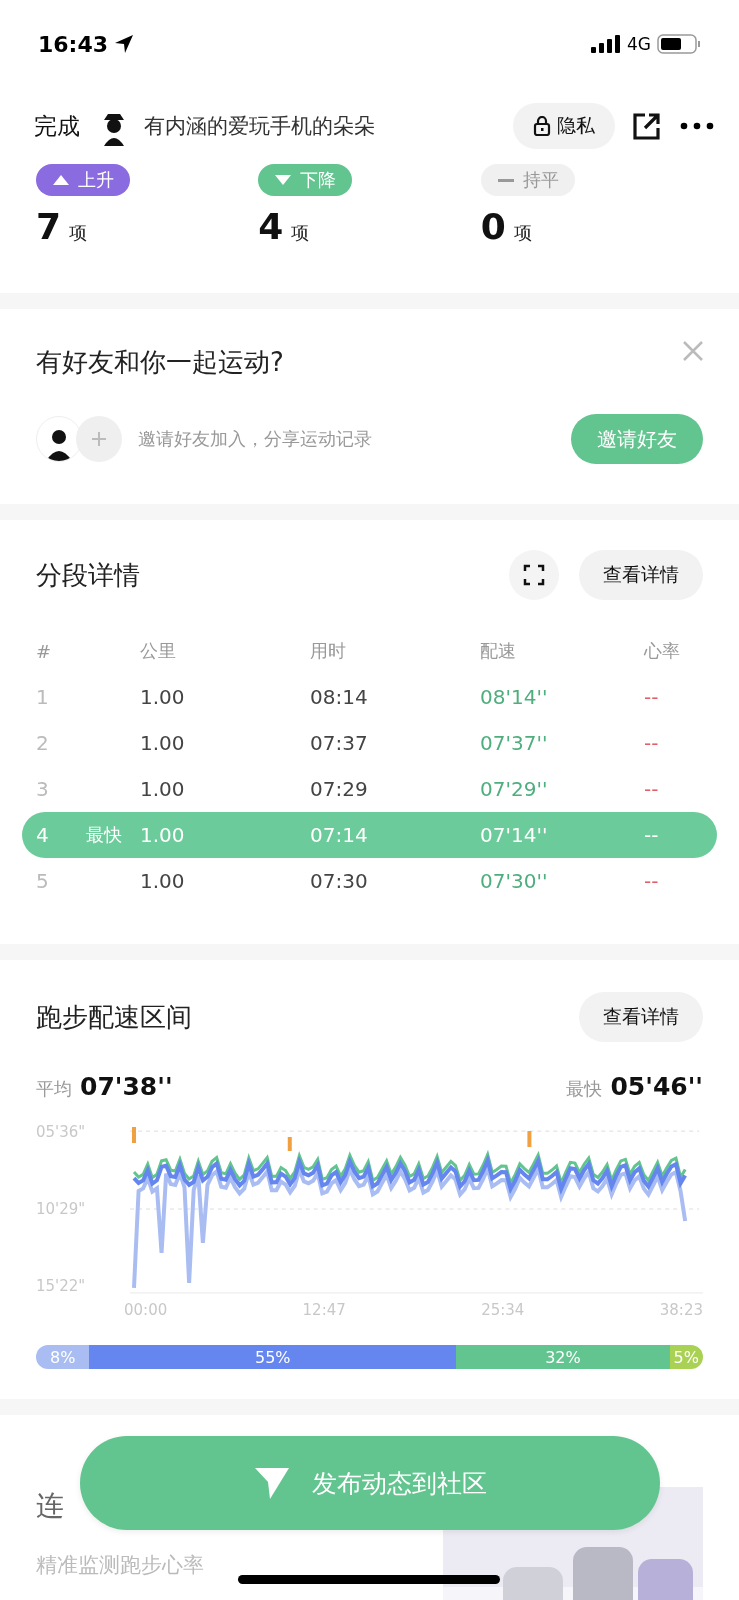 Image resolution: width=739 pixels, height=1600 pixels. What do you see at coordinates (124, 44) in the screenshot?
I see `location-arrow-icon` at bounding box center [124, 44].